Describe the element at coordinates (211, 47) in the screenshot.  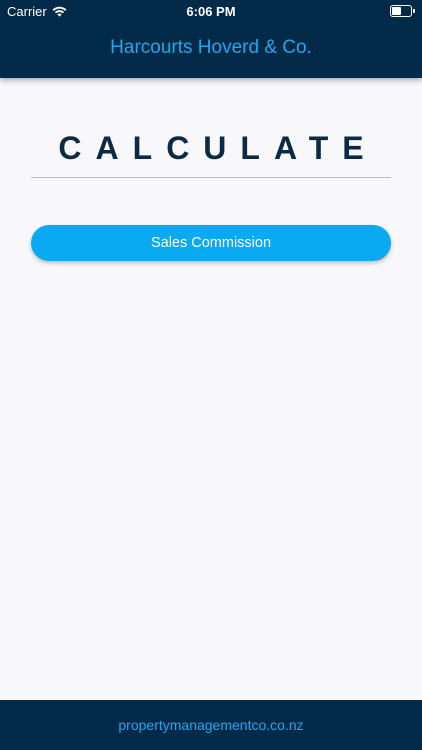
I see `app-title: Harcourts Hoverd & Co.` at that location.